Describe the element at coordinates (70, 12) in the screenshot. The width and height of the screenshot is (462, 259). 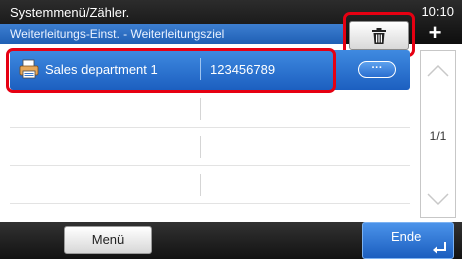
I see `screen-title: Systemmenü/Zähler.` at that location.